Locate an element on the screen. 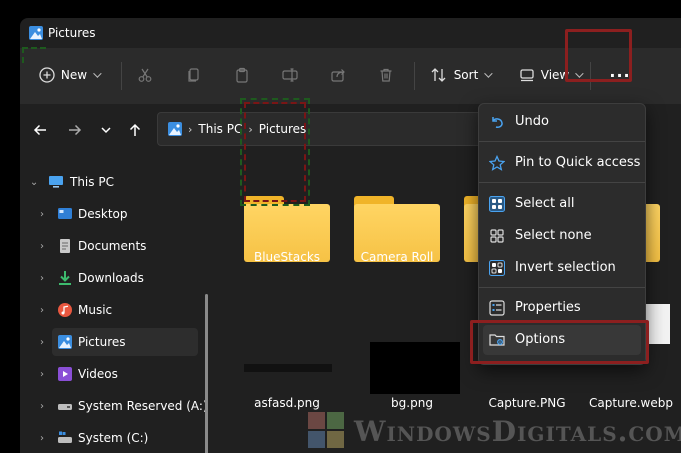  breadcrumb-this-pc: This PC is located at coordinates (220, 129).